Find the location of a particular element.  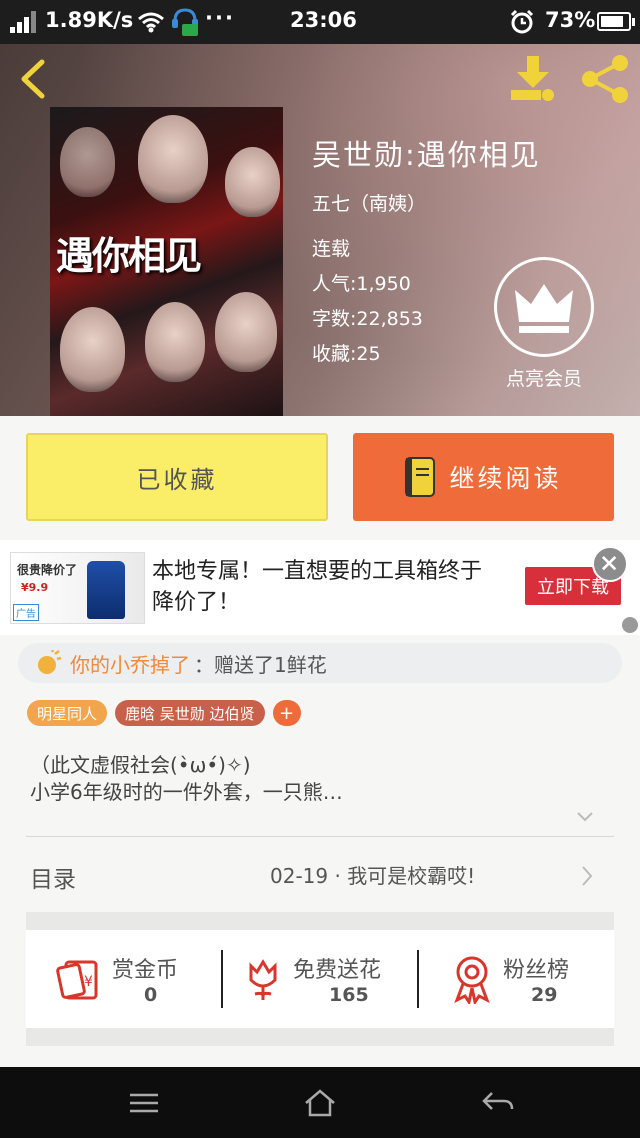

share-icon is located at coordinates (605, 79).